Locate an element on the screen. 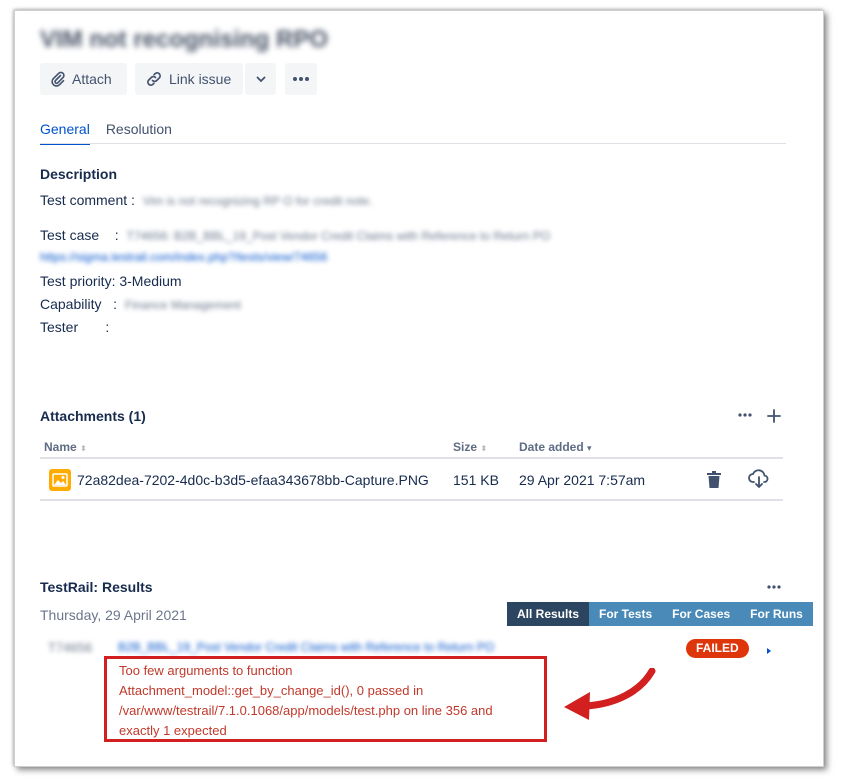  capability-value: Finance Management is located at coordinates (183, 305).